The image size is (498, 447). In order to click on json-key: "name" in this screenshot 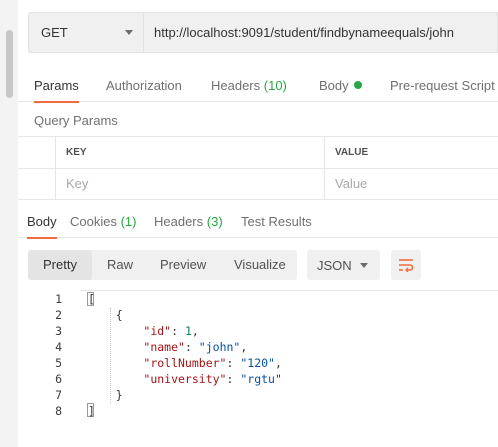, I will do `click(164, 347)`.